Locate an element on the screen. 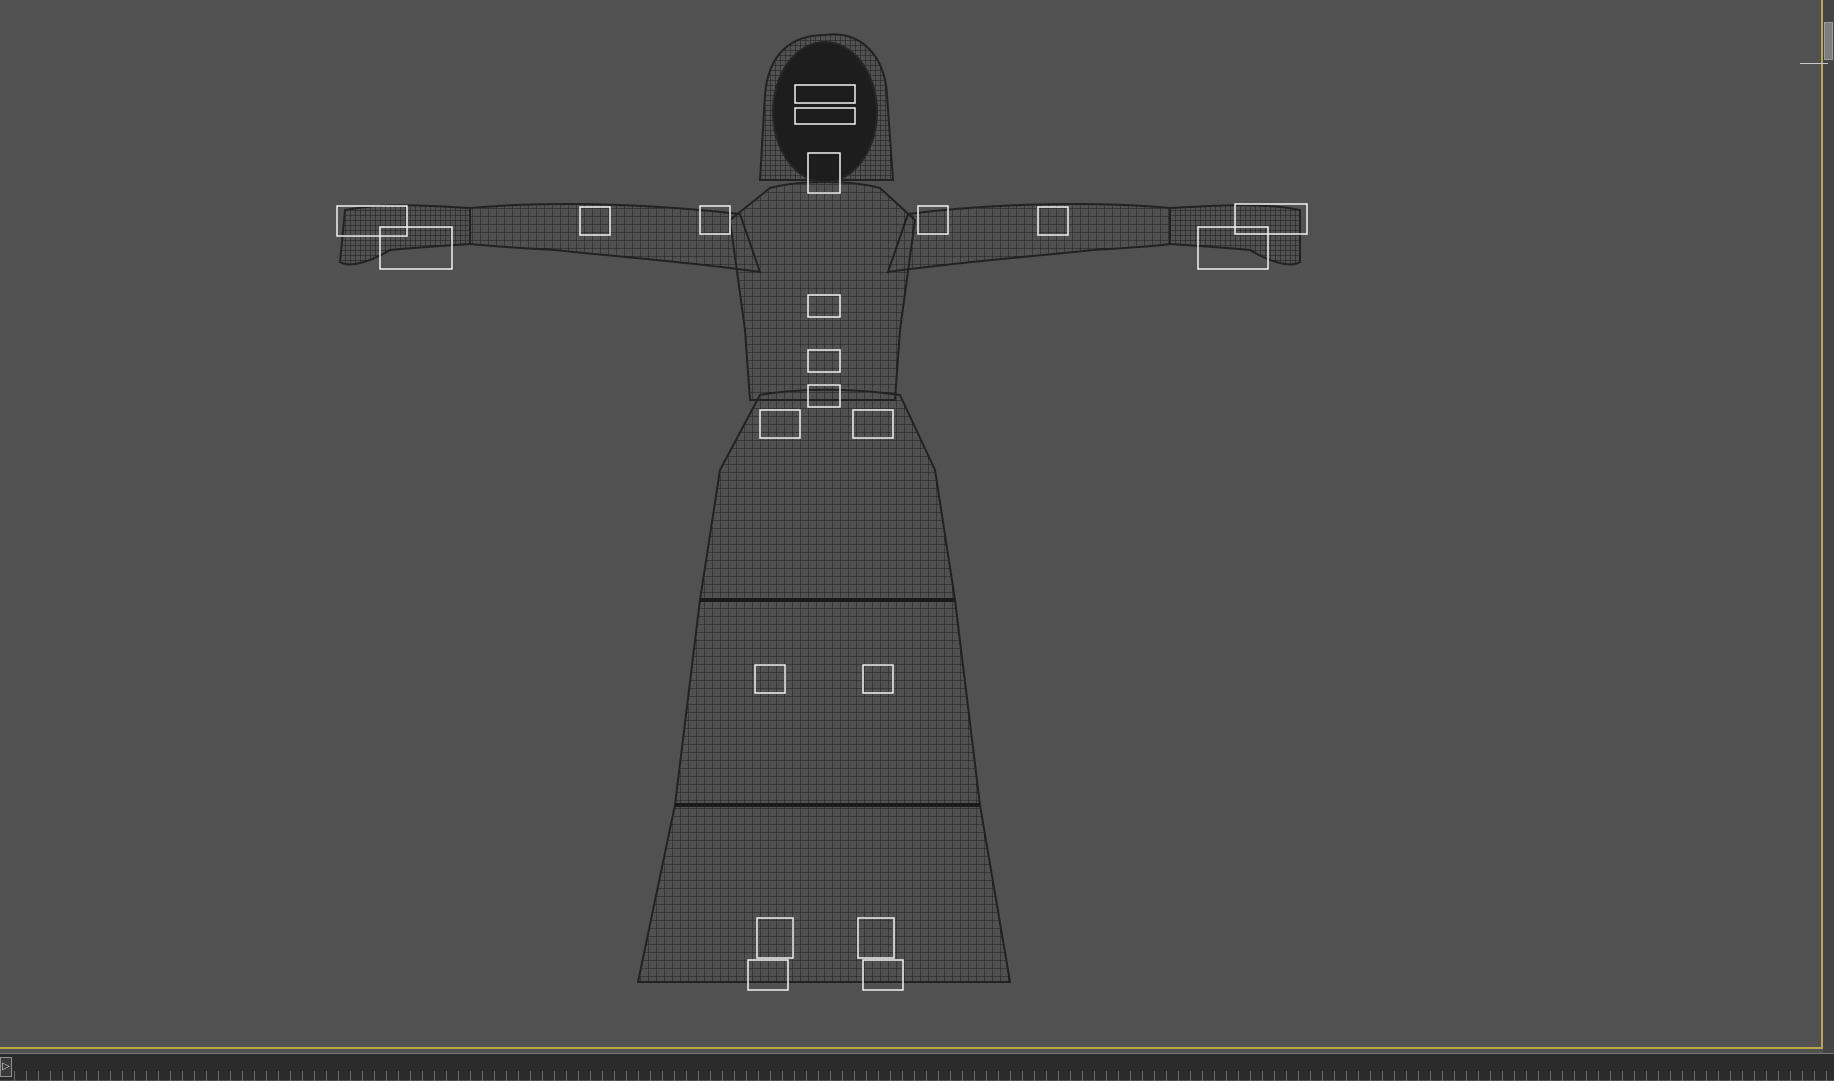  skirt-upper-mesh is located at coordinates (827, 494).